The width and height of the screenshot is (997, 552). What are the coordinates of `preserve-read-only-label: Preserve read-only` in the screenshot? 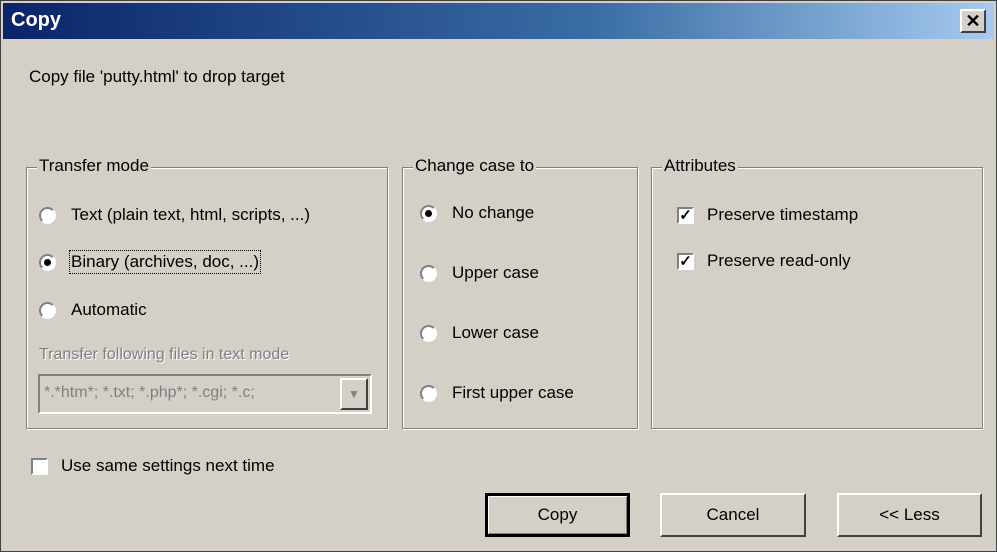 It's located at (779, 260).